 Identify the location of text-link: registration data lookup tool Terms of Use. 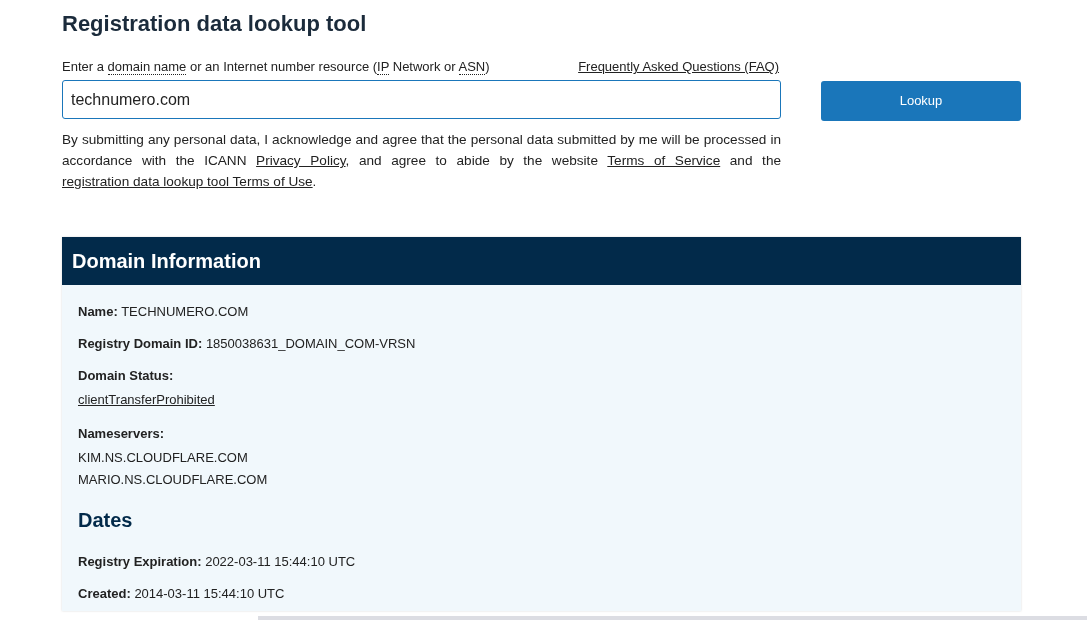
(187, 181).